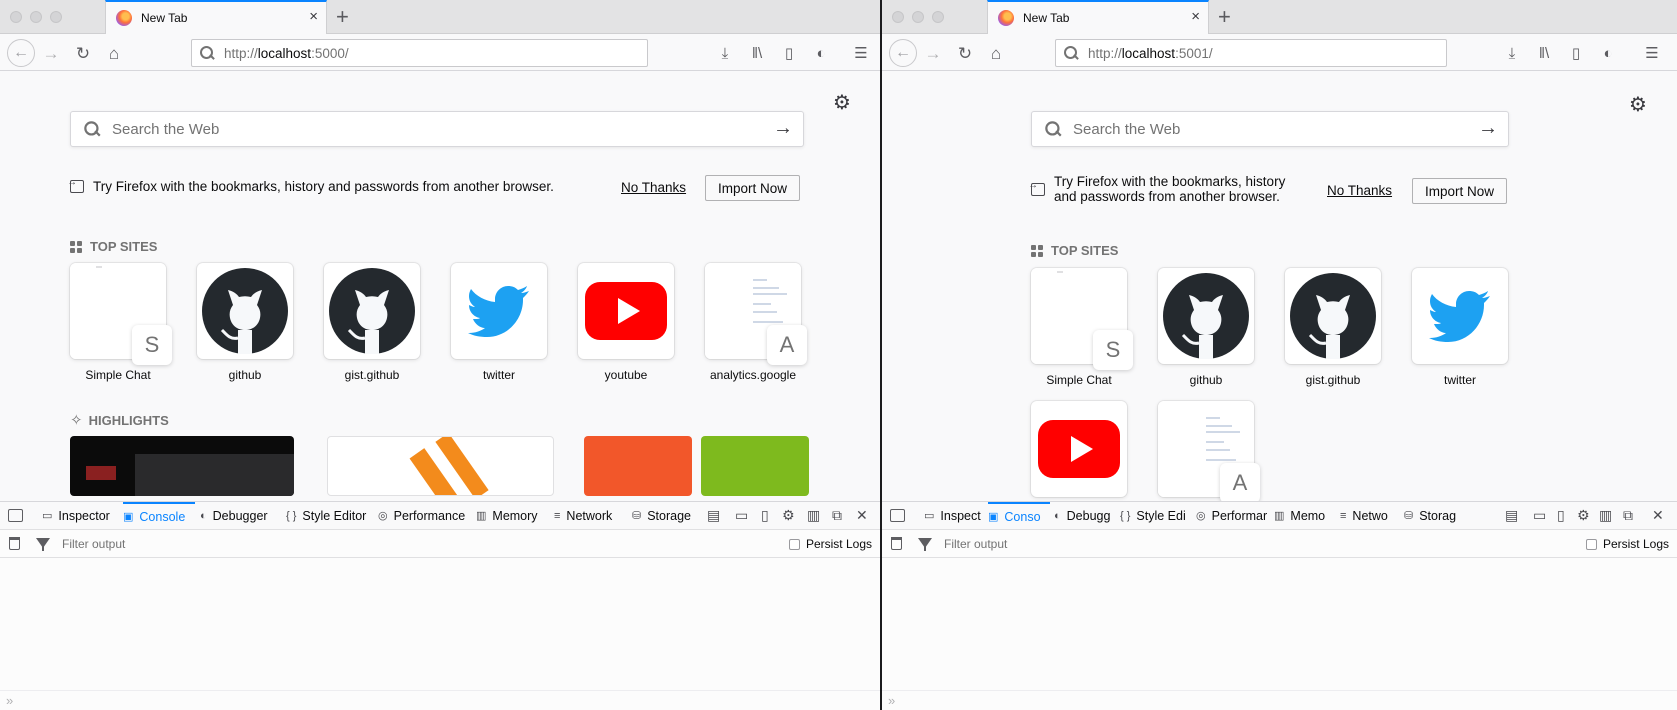 The width and height of the screenshot is (1677, 710). Describe the element at coordinates (159, 515) in the screenshot. I see `devtools-tab-console: ▣ Console` at that location.